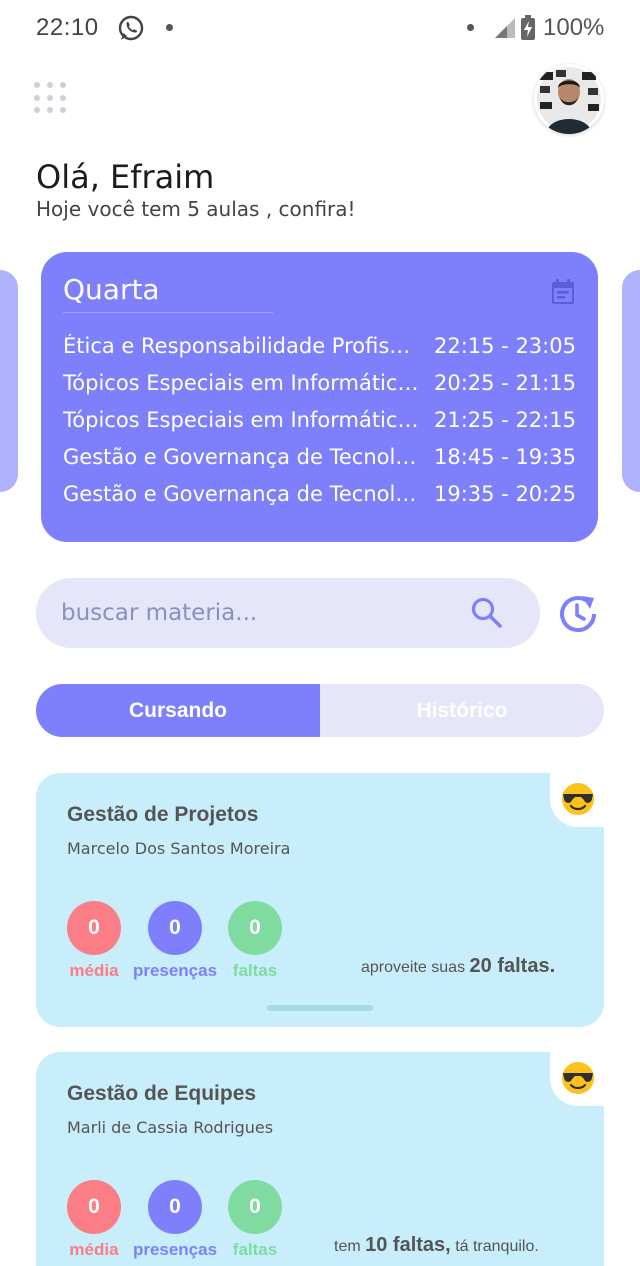  I want to click on absence-note-suffix: tá tranquilo., so click(497, 1246).